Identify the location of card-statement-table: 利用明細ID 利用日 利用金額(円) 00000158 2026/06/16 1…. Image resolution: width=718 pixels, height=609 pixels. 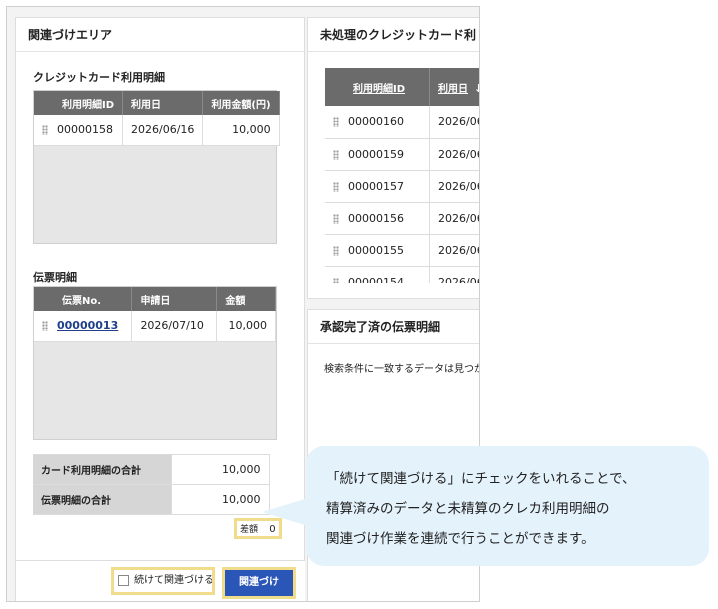
(157, 118).